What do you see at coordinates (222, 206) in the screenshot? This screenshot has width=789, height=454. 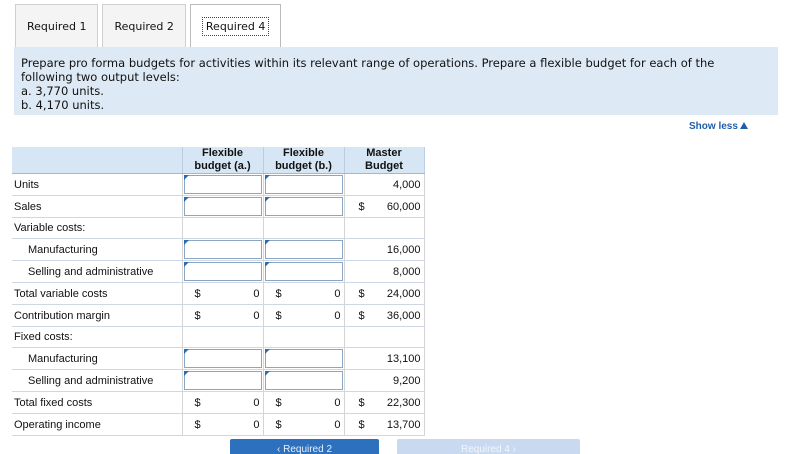 I see `sales-budget-a-input` at bounding box center [222, 206].